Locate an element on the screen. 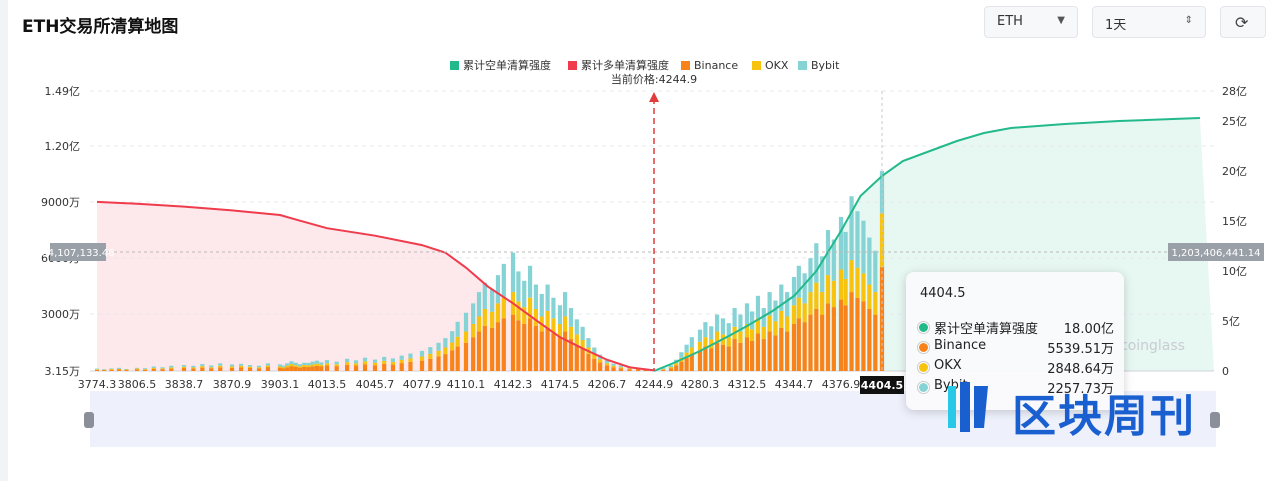 Image resolution: width=1276 pixels, height=481 pixels. y-right-tick: 10亿 is located at coordinates (1234, 271).